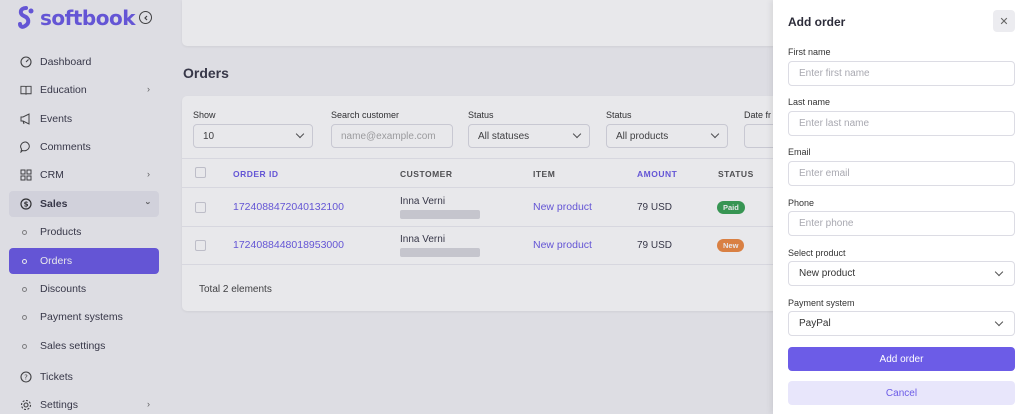  I want to click on payment-system-select: PayPal, so click(901, 323).